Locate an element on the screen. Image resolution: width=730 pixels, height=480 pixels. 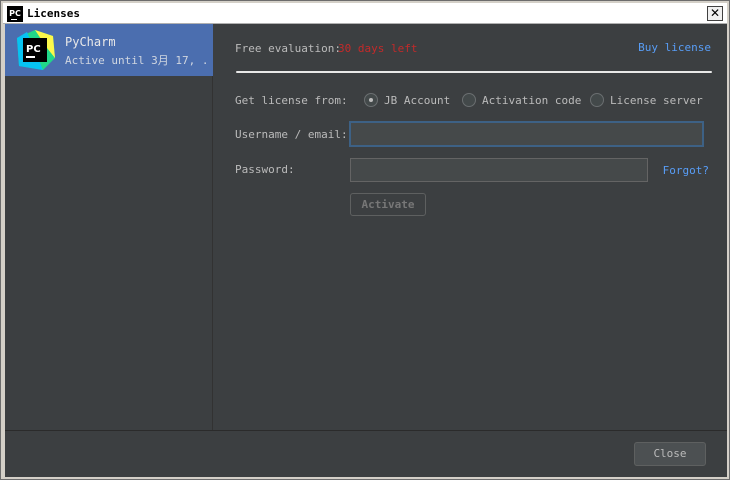
activate-button: Activate is located at coordinates (388, 204).